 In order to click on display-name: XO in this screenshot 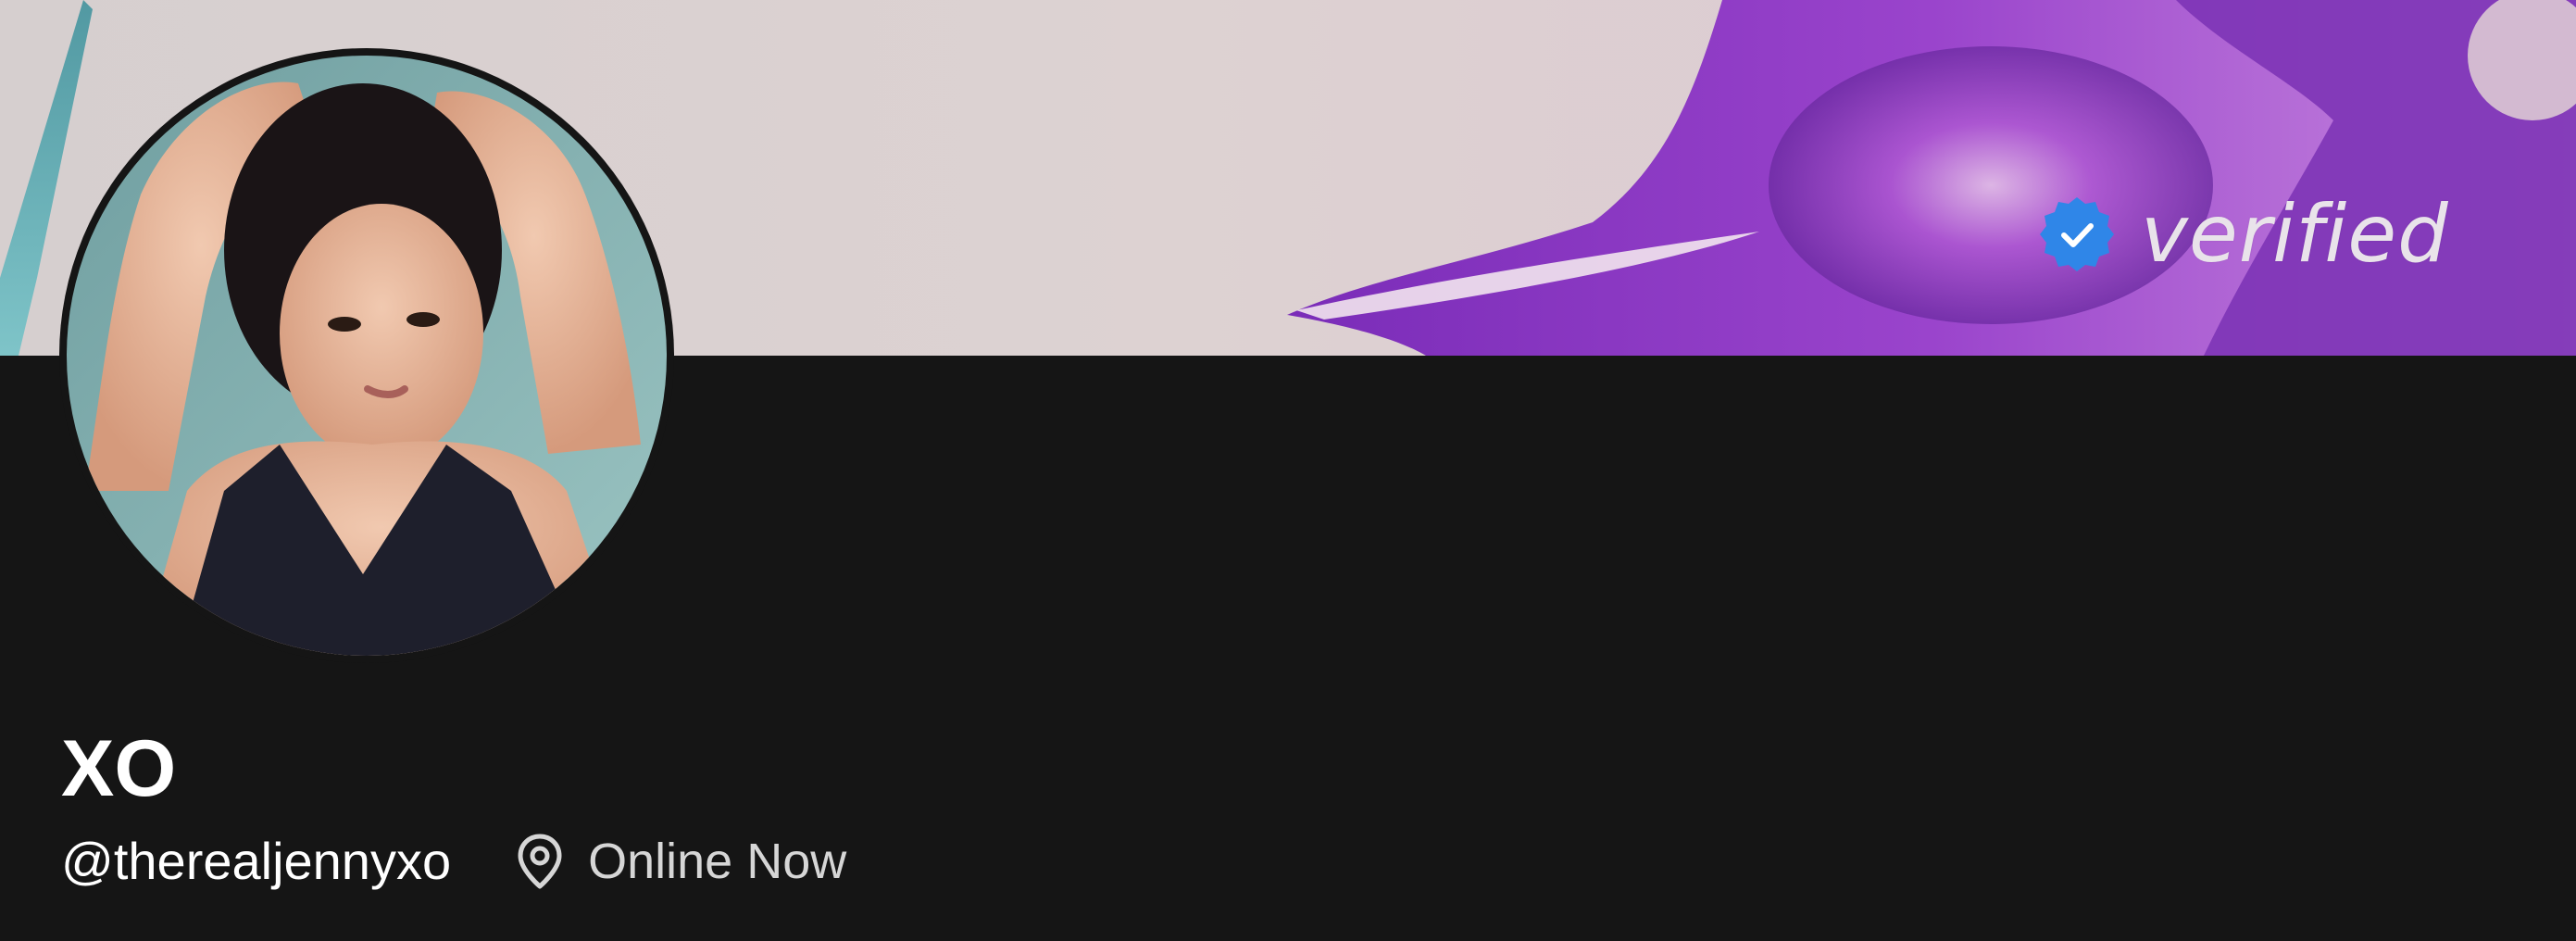, I will do `click(119, 768)`.